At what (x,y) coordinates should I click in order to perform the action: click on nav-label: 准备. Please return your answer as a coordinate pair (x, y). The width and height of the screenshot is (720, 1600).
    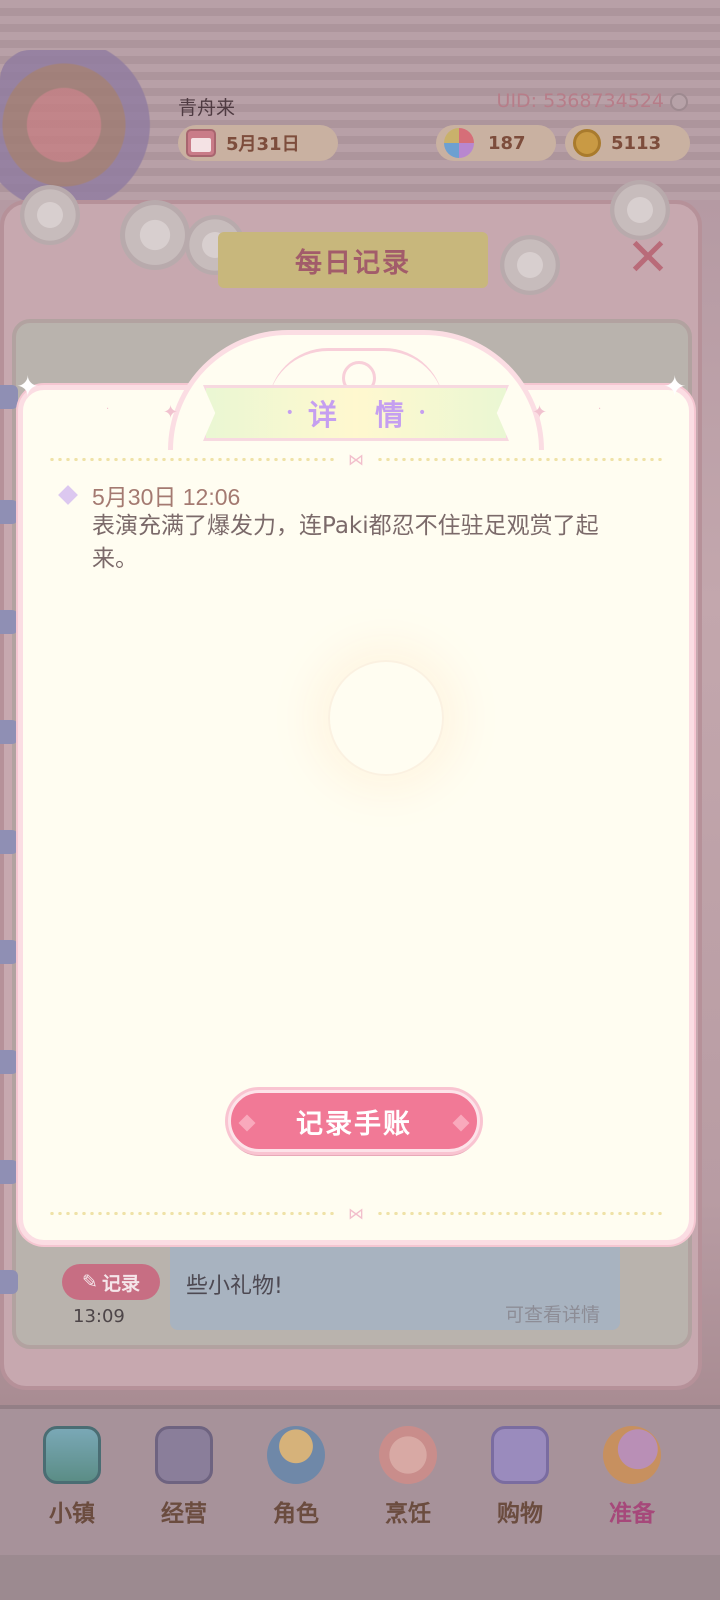
    Looking at the image, I should click on (632, 1514).